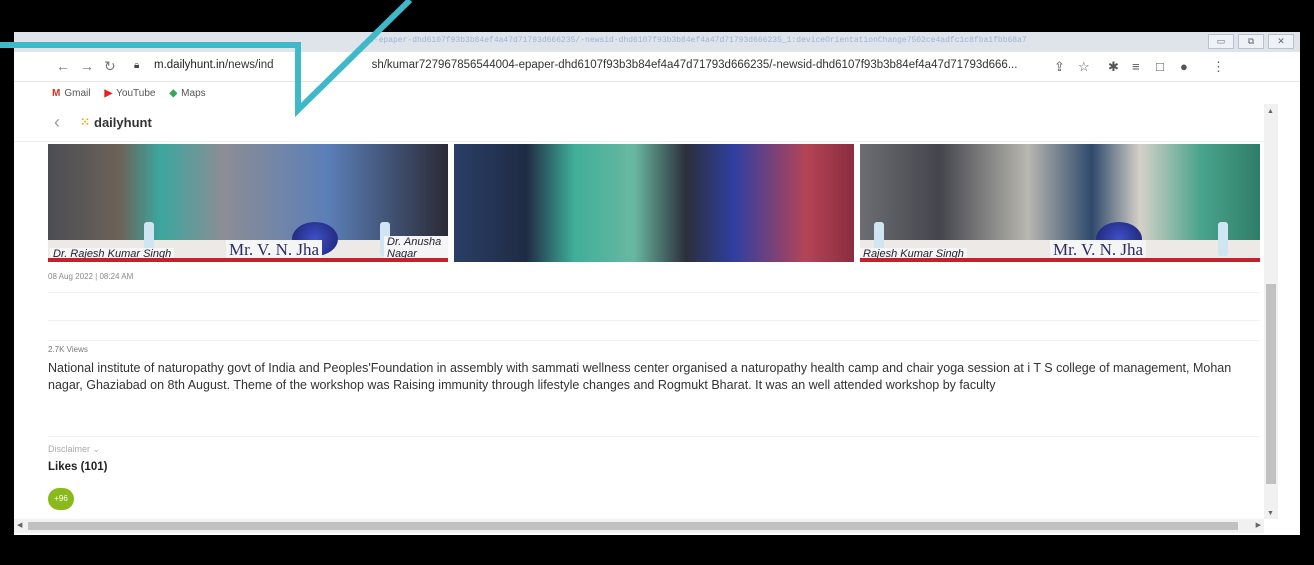  I want to click on horizontal-scroll-thumb, so click(633, 526).